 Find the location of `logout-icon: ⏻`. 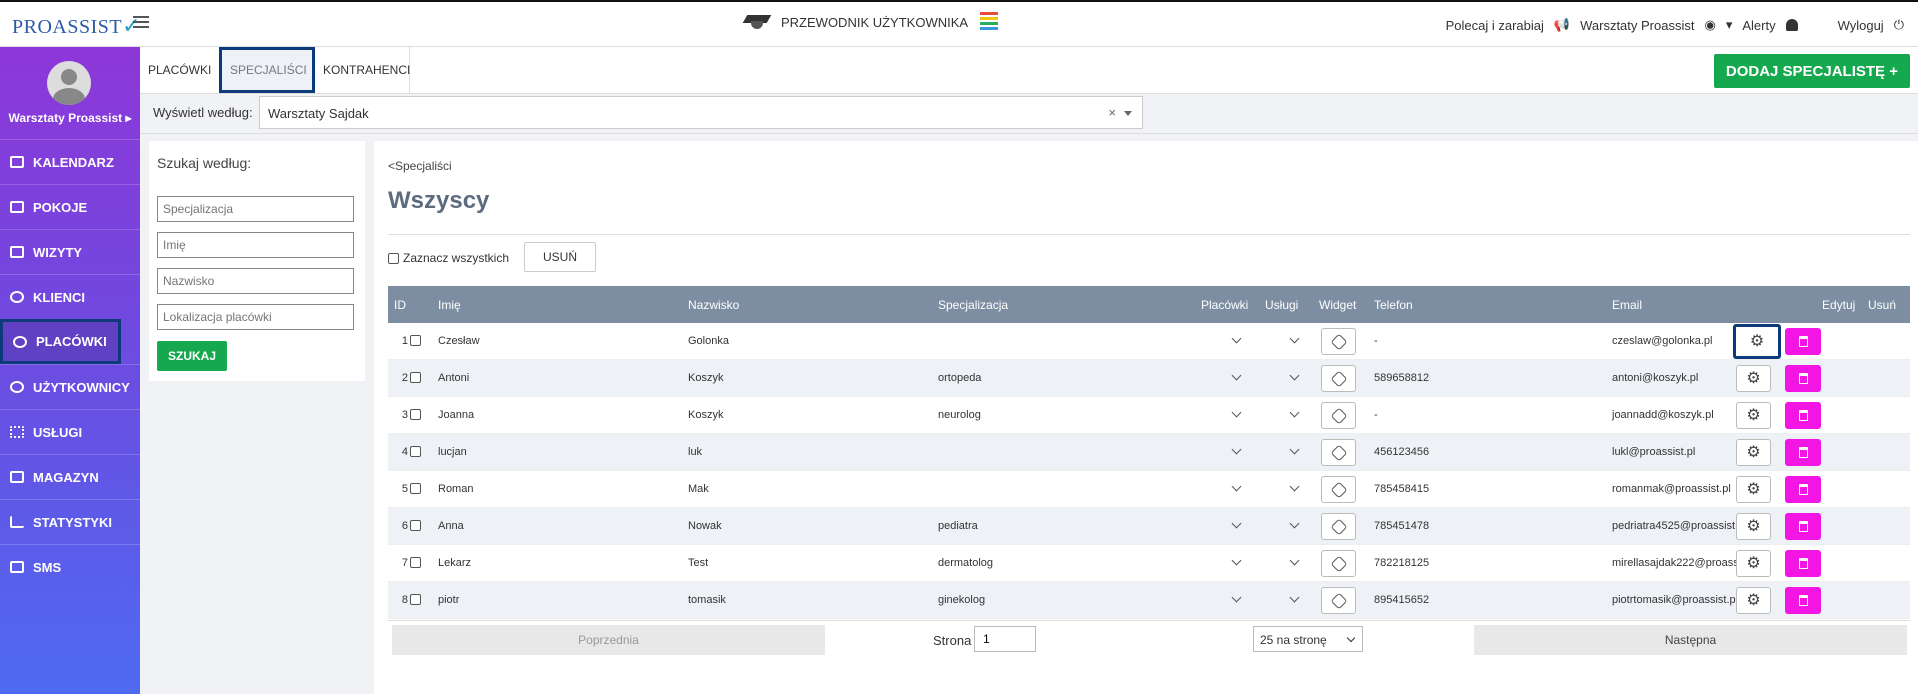

logout-icon: ⏻ is located at coordinates (1899, 25).